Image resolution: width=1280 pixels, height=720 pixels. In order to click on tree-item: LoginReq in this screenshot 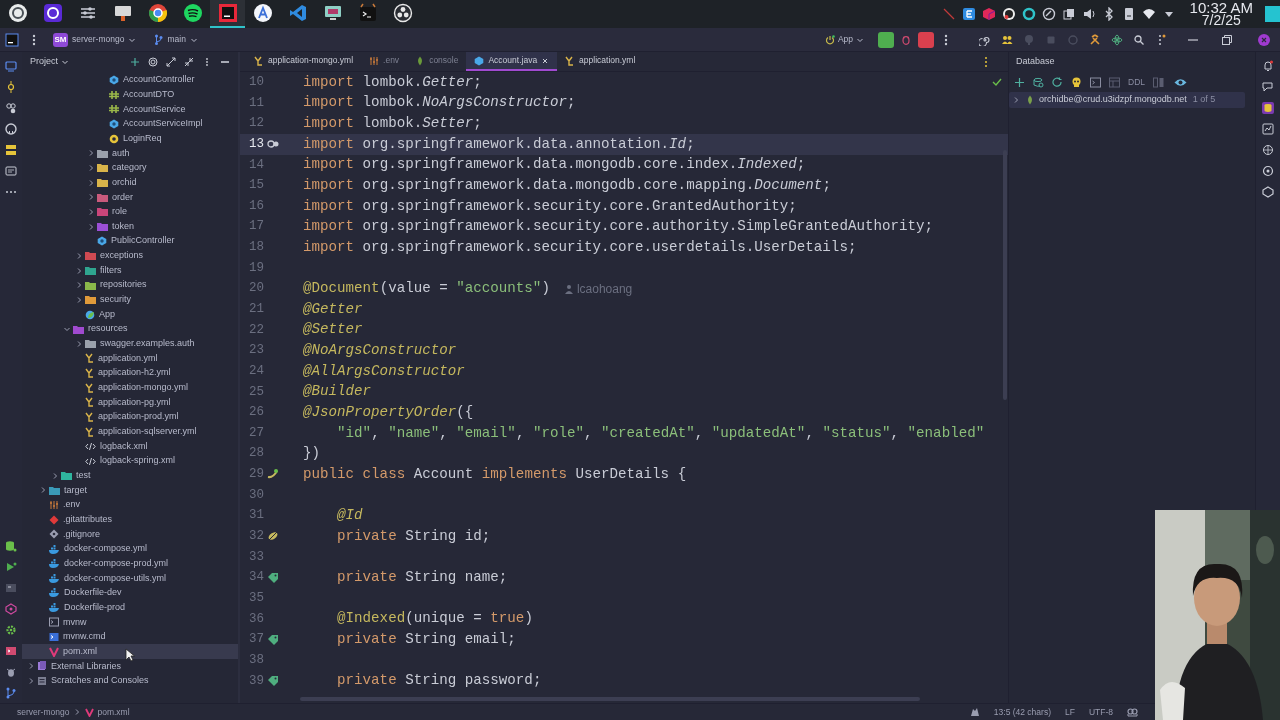, I will do `click(130, 138)`.